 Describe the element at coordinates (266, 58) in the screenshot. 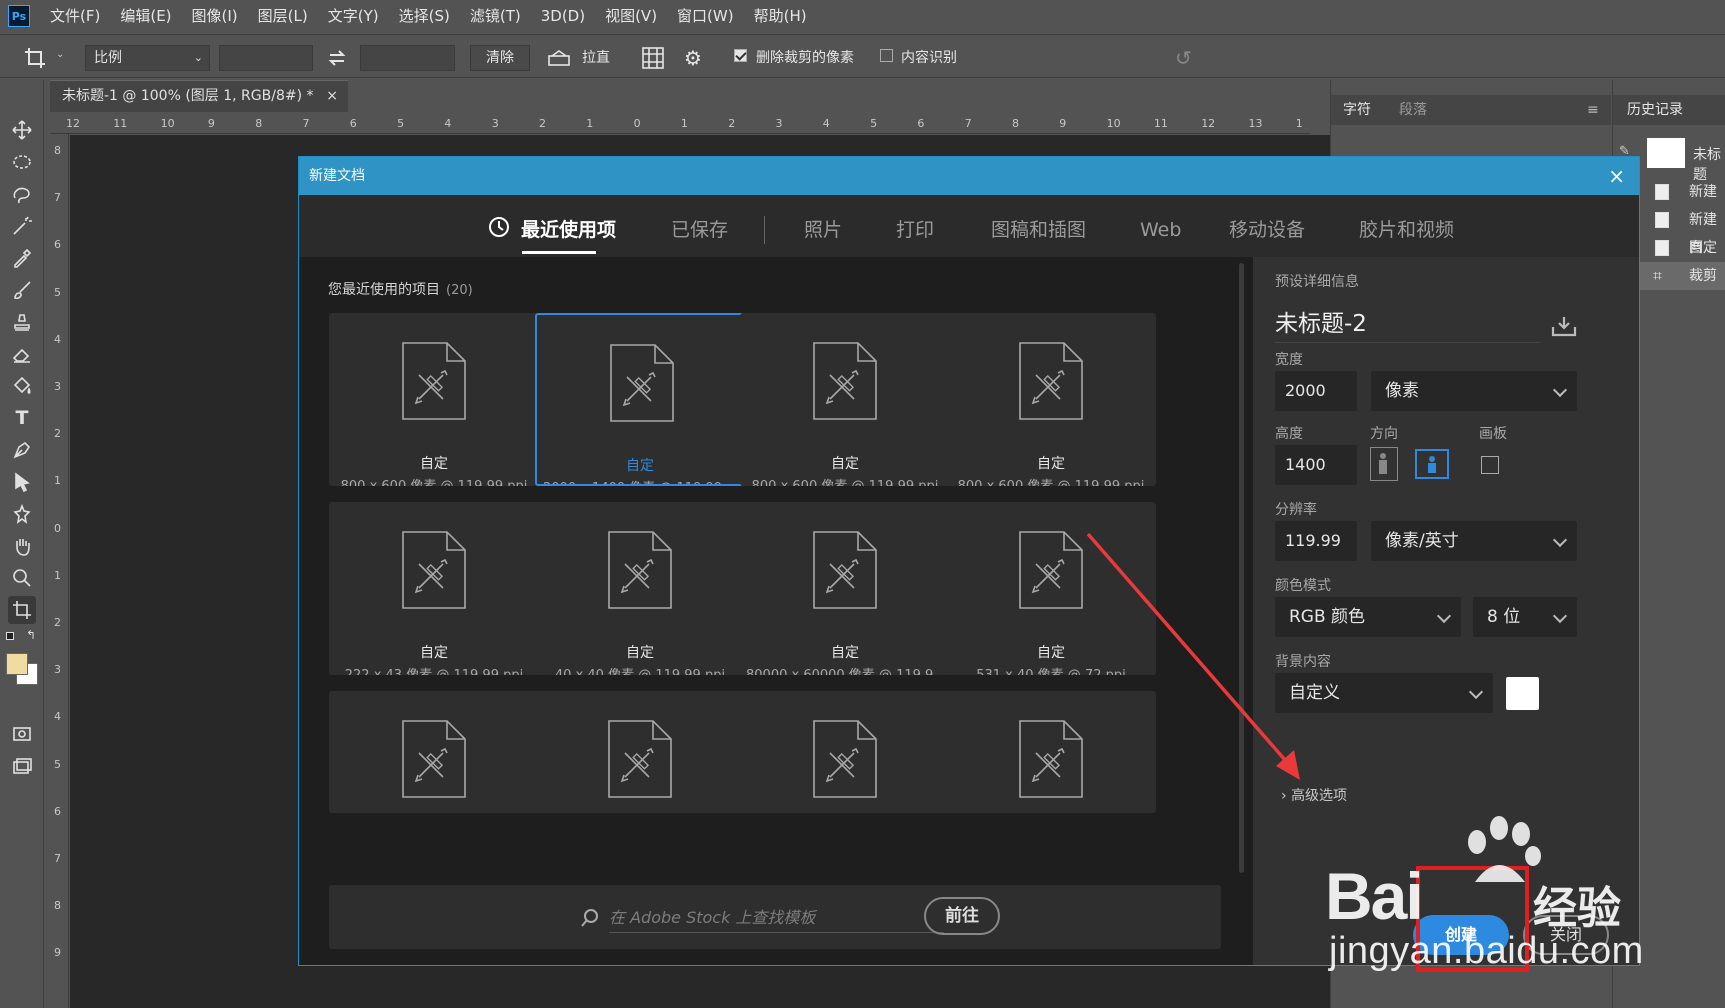

I see `ratio-width-input` at that location.